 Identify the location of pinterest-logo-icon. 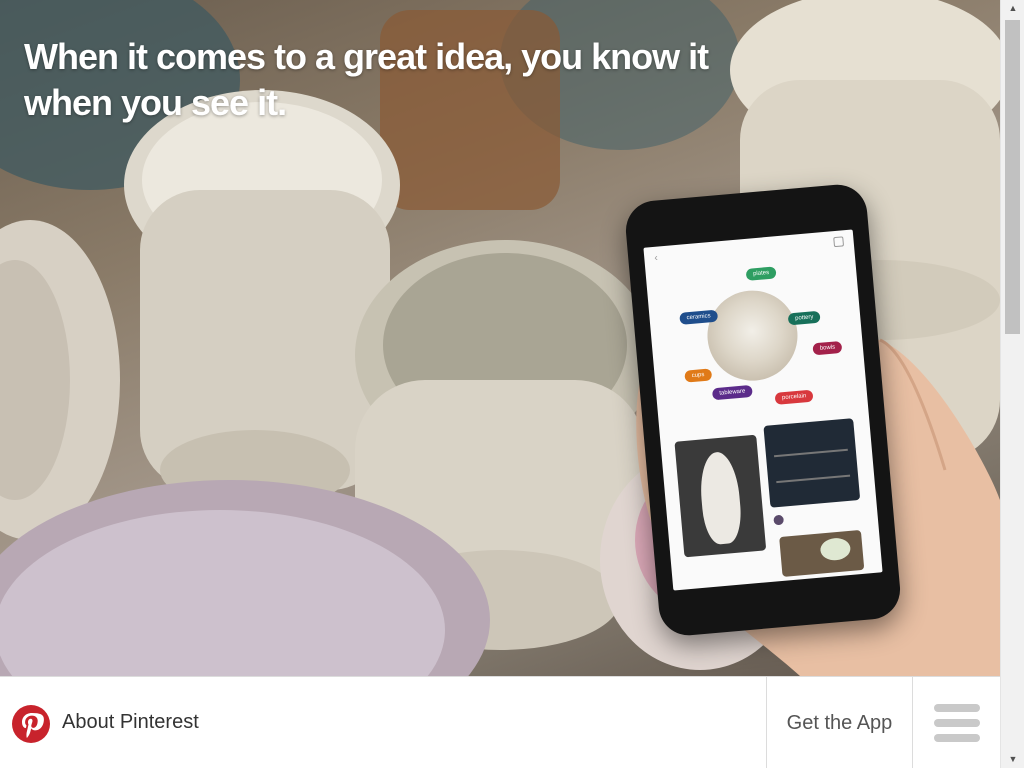
(31, 724).